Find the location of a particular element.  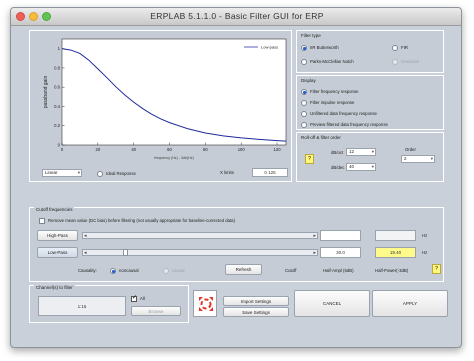

ideal-response-label: Ideal Response is located at coordinates (121, 173).